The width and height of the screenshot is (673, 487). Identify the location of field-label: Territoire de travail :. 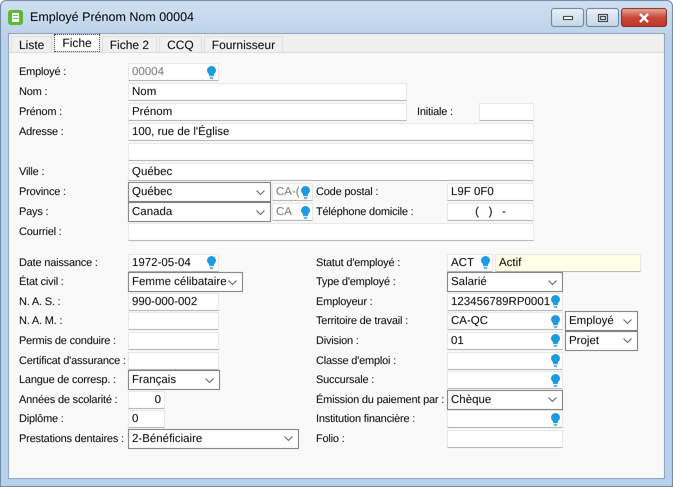
(362, 321).